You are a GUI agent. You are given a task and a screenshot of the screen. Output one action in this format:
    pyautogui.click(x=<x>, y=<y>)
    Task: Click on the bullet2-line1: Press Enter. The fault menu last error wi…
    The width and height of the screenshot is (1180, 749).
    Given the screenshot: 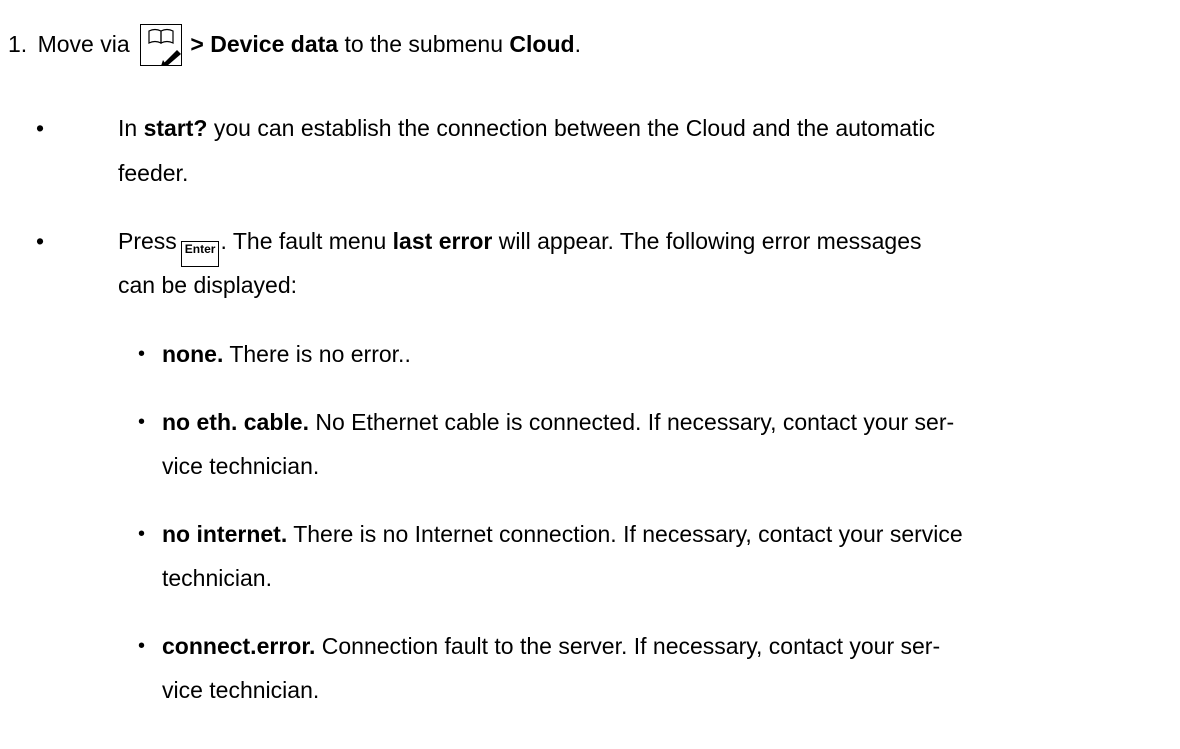 What is the action you would take?
    pyautogui.click(x=520, y=246)
    